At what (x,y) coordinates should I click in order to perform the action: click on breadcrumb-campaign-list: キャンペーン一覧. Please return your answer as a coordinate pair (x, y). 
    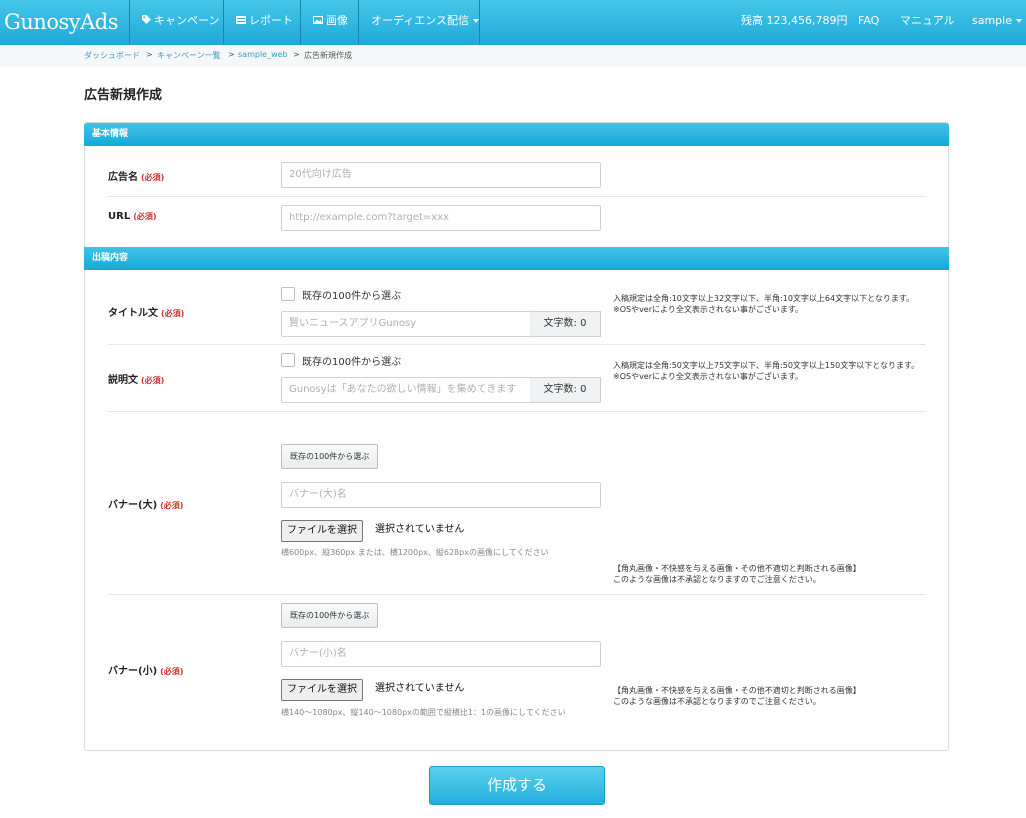
    Looking at the image, I should click on (189, 55).